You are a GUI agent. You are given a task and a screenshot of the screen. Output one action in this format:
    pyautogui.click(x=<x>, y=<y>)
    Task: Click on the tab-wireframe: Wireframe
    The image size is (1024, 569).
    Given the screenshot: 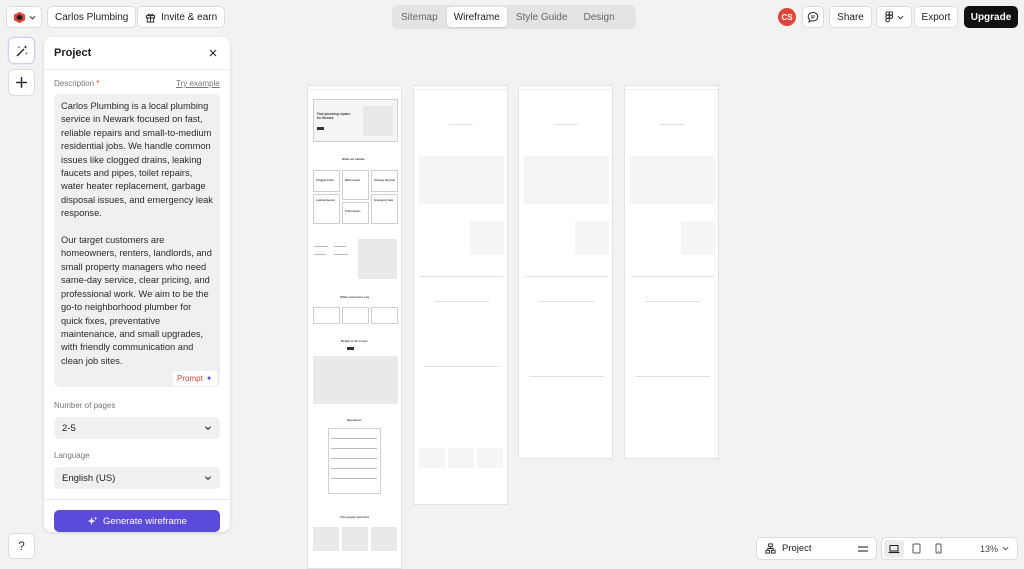 What is the action you would take?
    pyautogui.click(x=476, y=17)
    